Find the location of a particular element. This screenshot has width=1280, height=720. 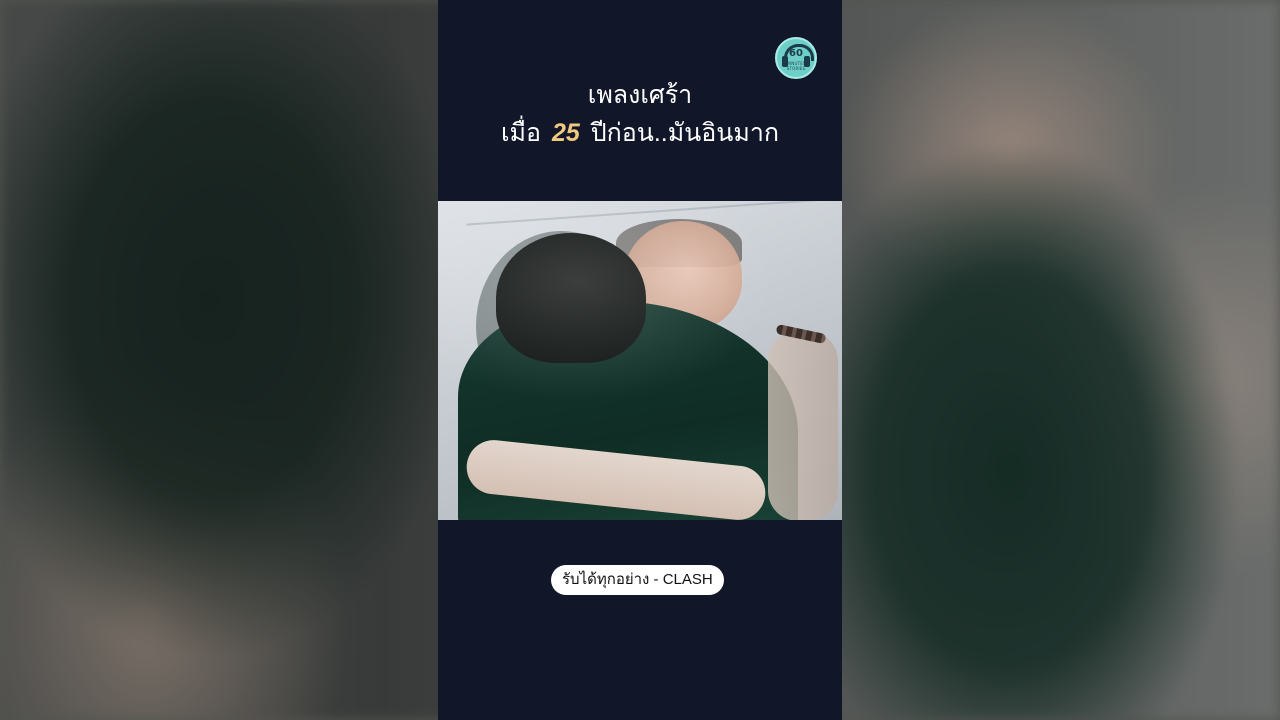

frame-overlay-glow is located at coordinates (640, 360).